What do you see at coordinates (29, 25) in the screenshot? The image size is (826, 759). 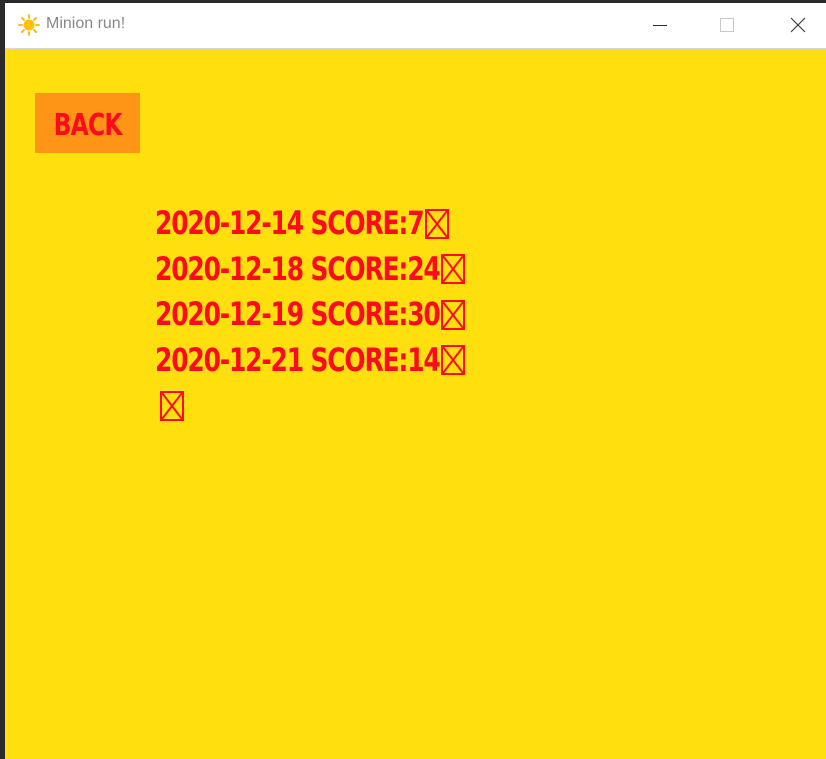 I see `sun-icon` at bounding box center [29, 25].